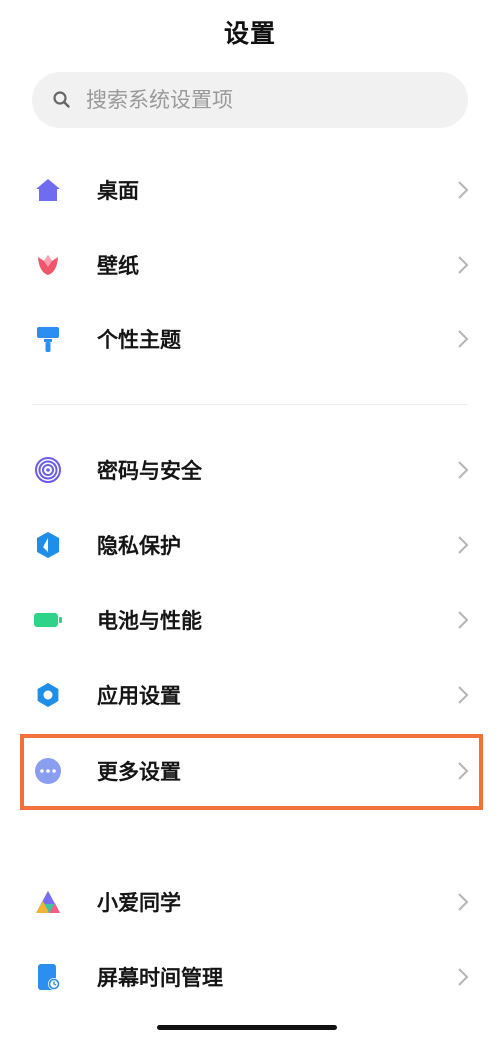 The width and height of the screenshot is (500, 1039). What do you see at coordinates (250, 339) in the screenshot?
I see `settings-item-themes: 个性主题` at bounding box center [250, 339].